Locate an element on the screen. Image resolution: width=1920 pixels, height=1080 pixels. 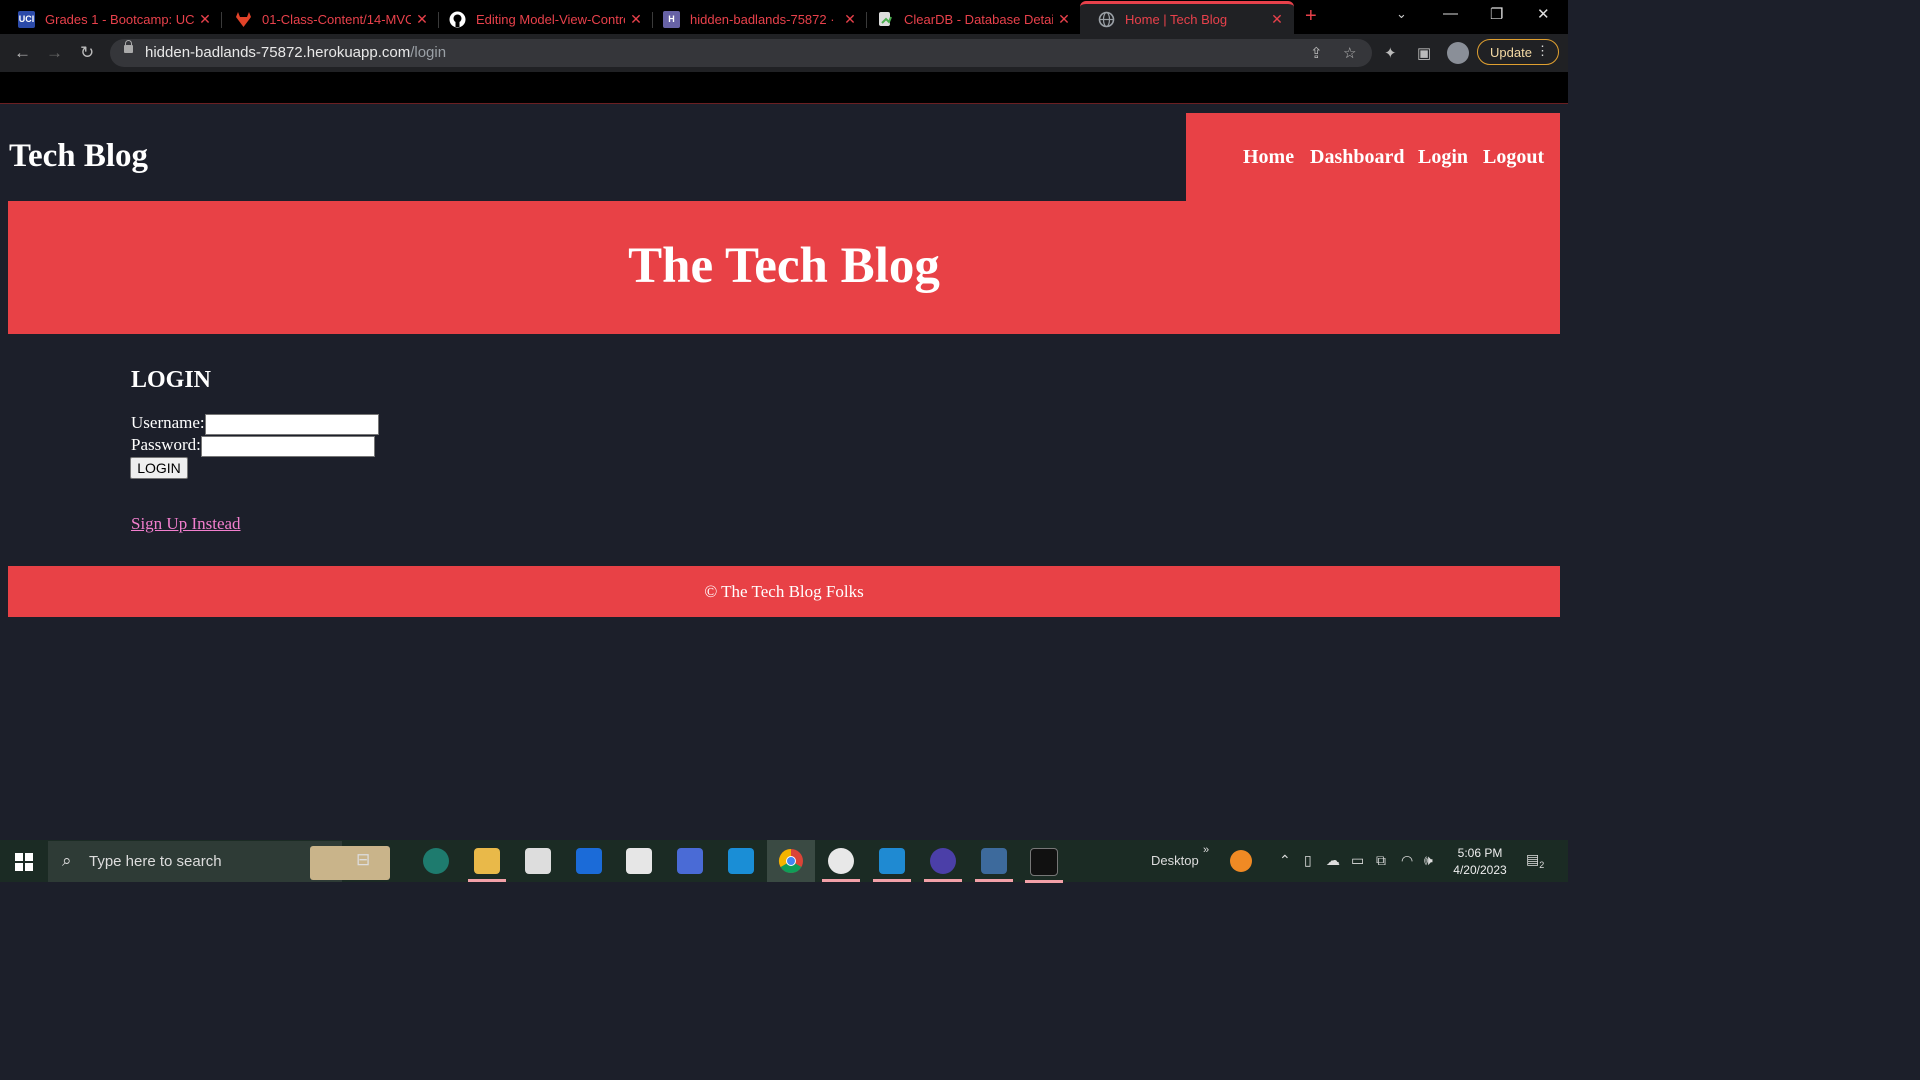
overflow-chevron-icon: » is located at coordinates (1206, 850).